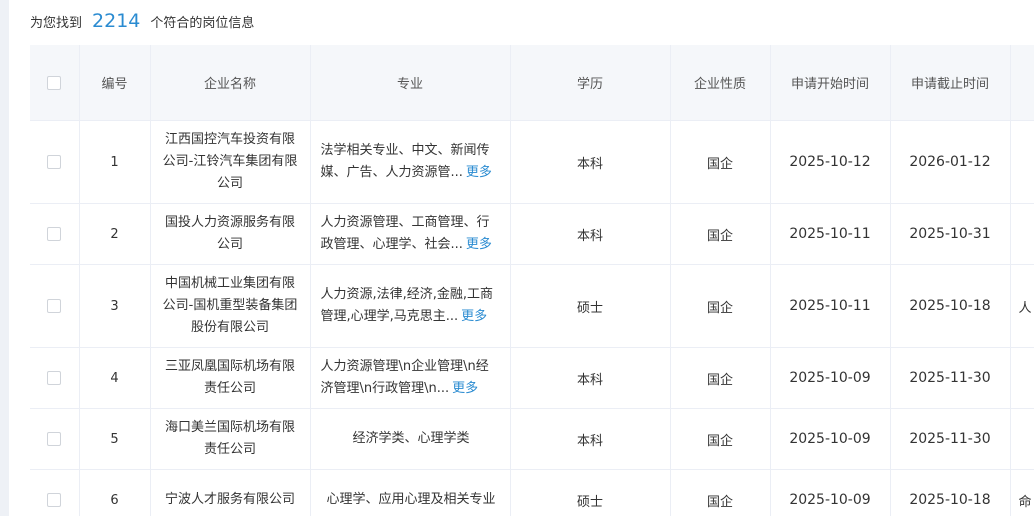 Image resolution: width=1034 pixels, height=516 pixels. I want to click on row-major: 人力资源管理\n企业管理\n经济管理\n行政管理\n... 更多, so click(410, 378).